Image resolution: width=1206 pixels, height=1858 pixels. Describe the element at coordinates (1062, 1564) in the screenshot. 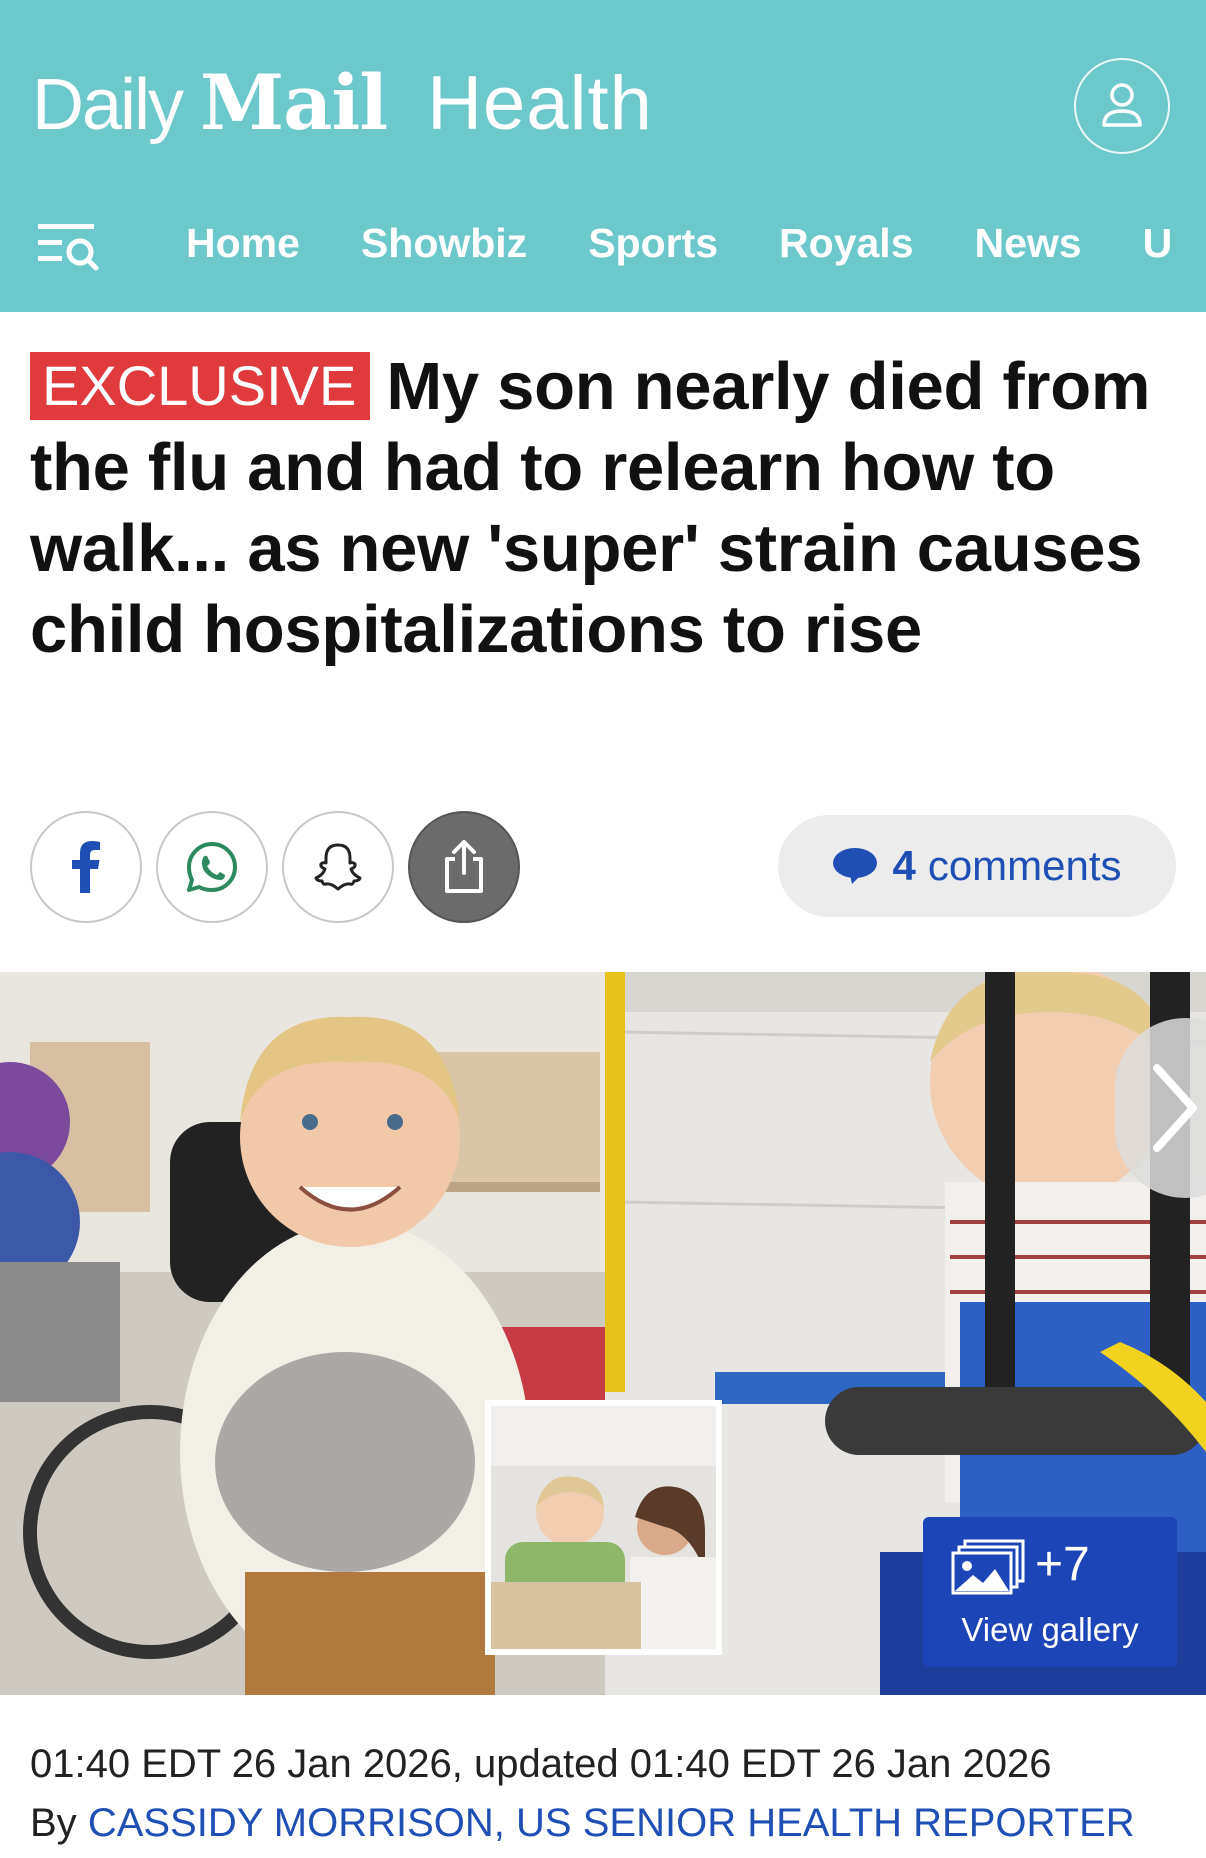

I see `gallery-count: +7` at that location.